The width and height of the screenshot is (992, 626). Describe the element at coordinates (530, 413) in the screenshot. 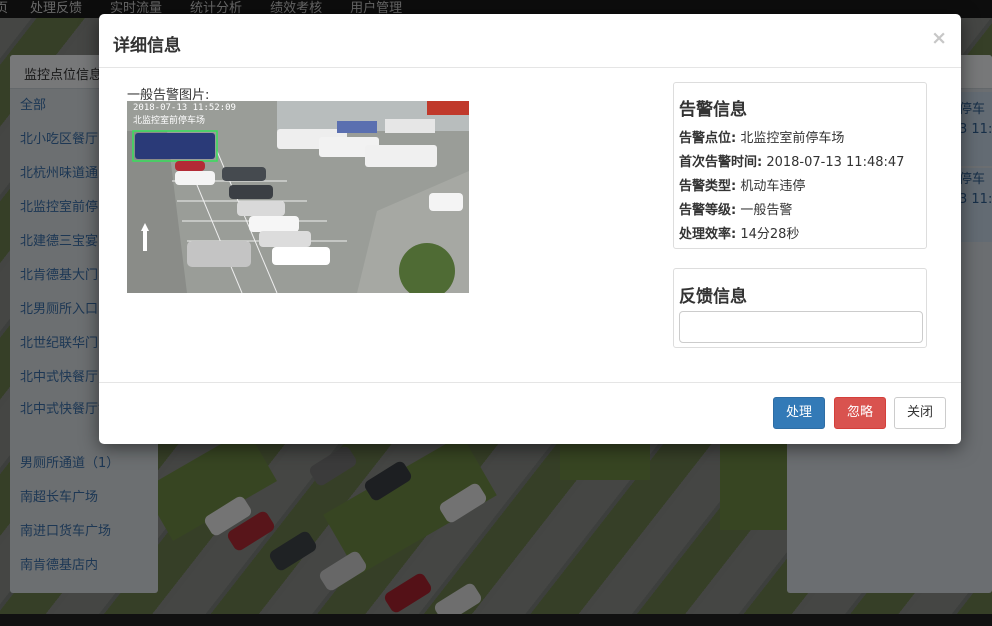

I see `modal-footer: 处理 忽略 关闭` at that location.